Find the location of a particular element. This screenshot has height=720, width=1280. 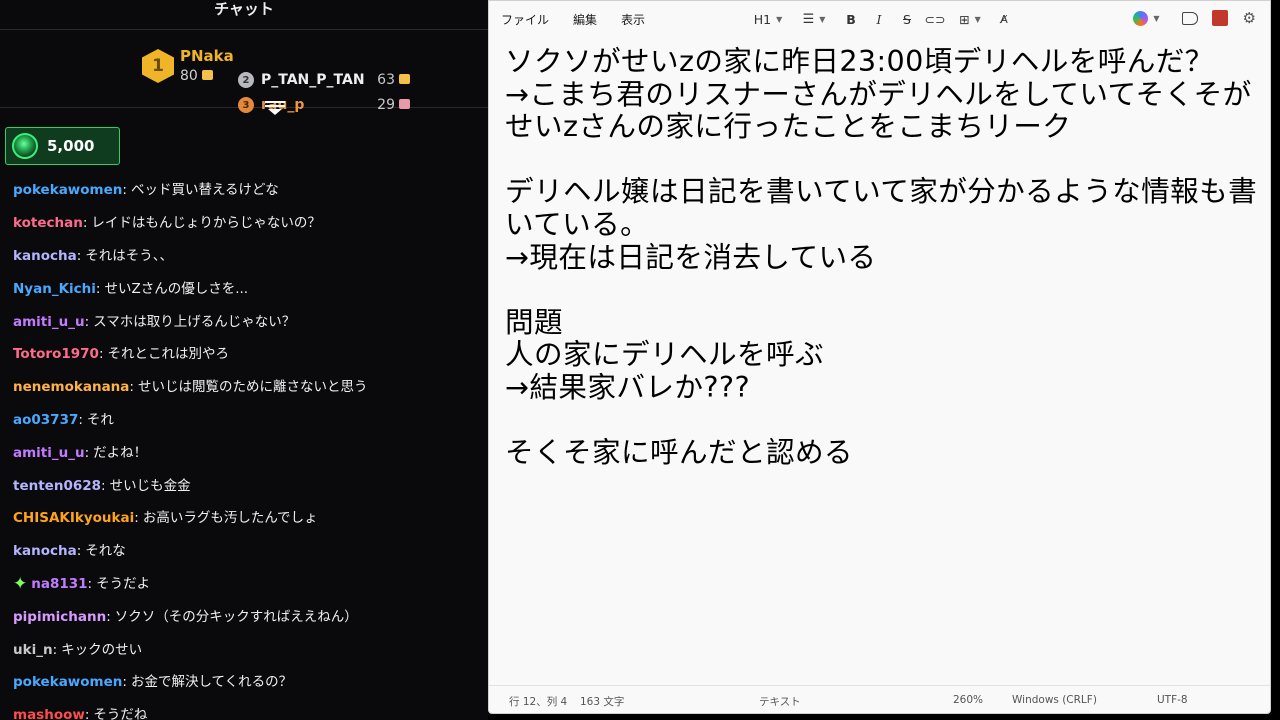

silver-medal-icon: 2 is located at coordinates (246, 80).